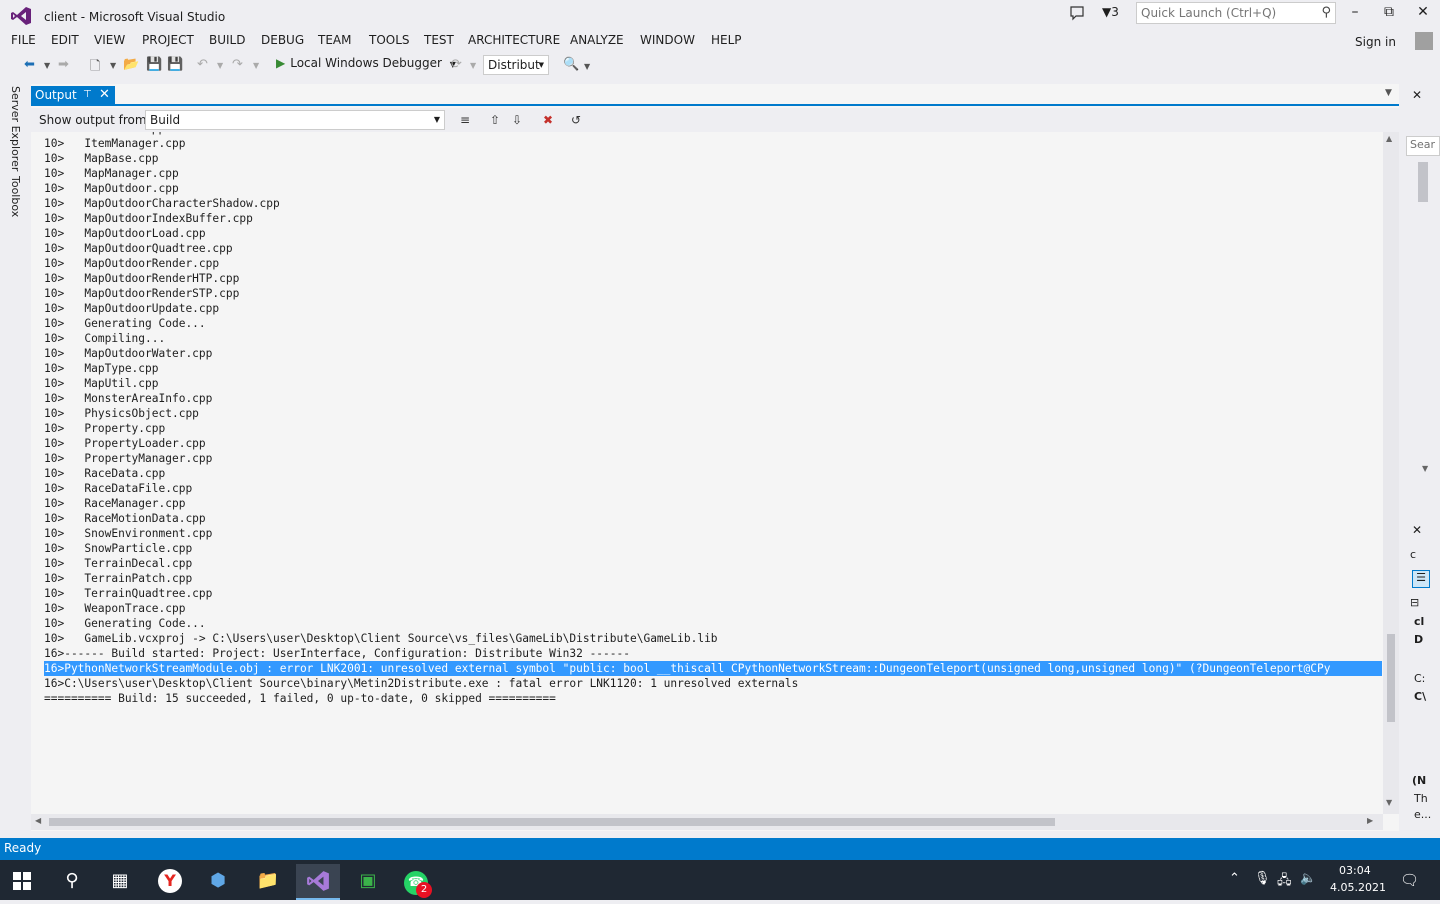 The width and height of the screenshot is (1440, 904). I want to click on scroll-right-icon: ▶, so click(1370, 820).